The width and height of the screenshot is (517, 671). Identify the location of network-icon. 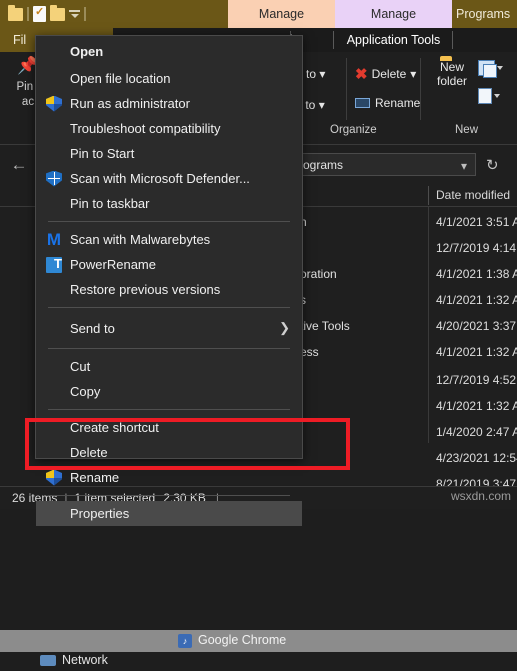
(48, 660).